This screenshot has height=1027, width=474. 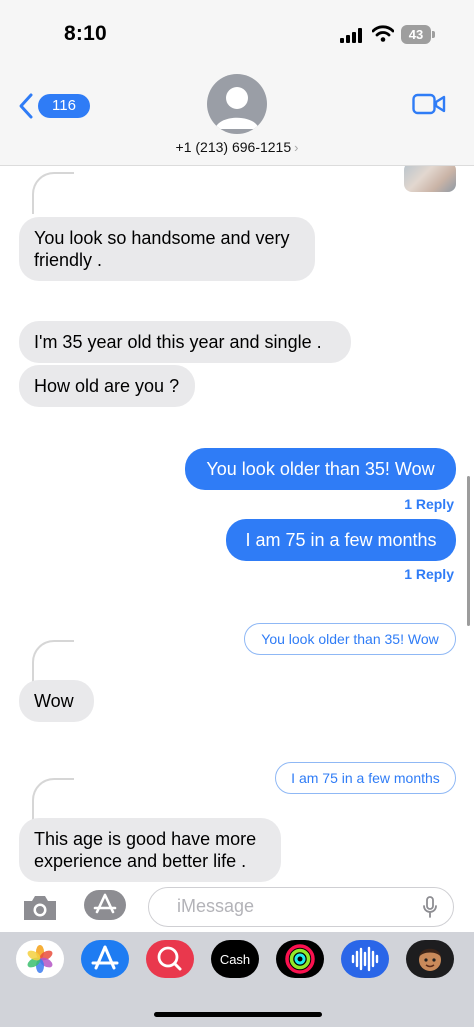 I want to click on quoted-reply-preview: You look older than 35! Wow, so click(x=350, y=639).